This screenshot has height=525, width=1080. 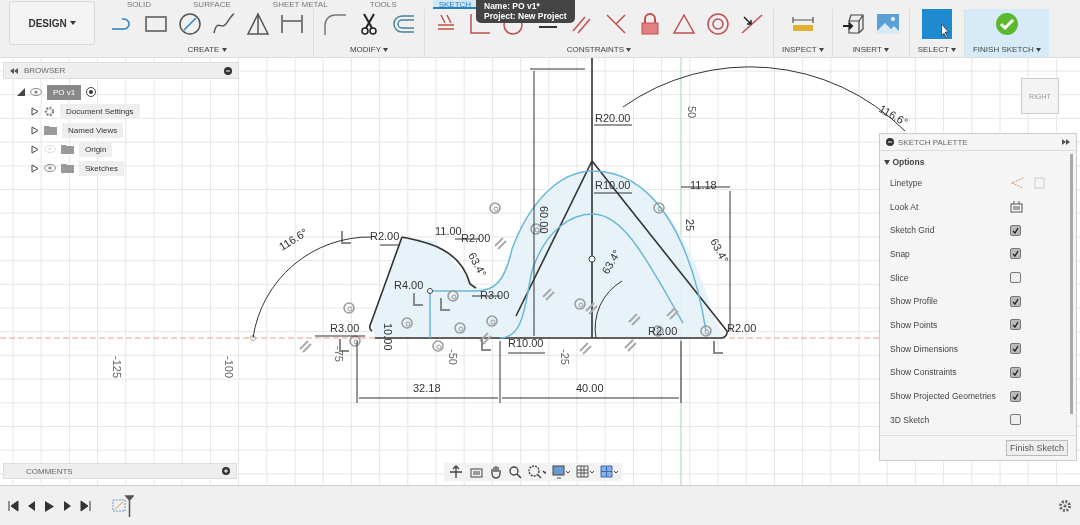 What do you see at coordinates (495, 472) in the screenshot?
I see `pan-hand-icon` at bounding box center [495, 472].